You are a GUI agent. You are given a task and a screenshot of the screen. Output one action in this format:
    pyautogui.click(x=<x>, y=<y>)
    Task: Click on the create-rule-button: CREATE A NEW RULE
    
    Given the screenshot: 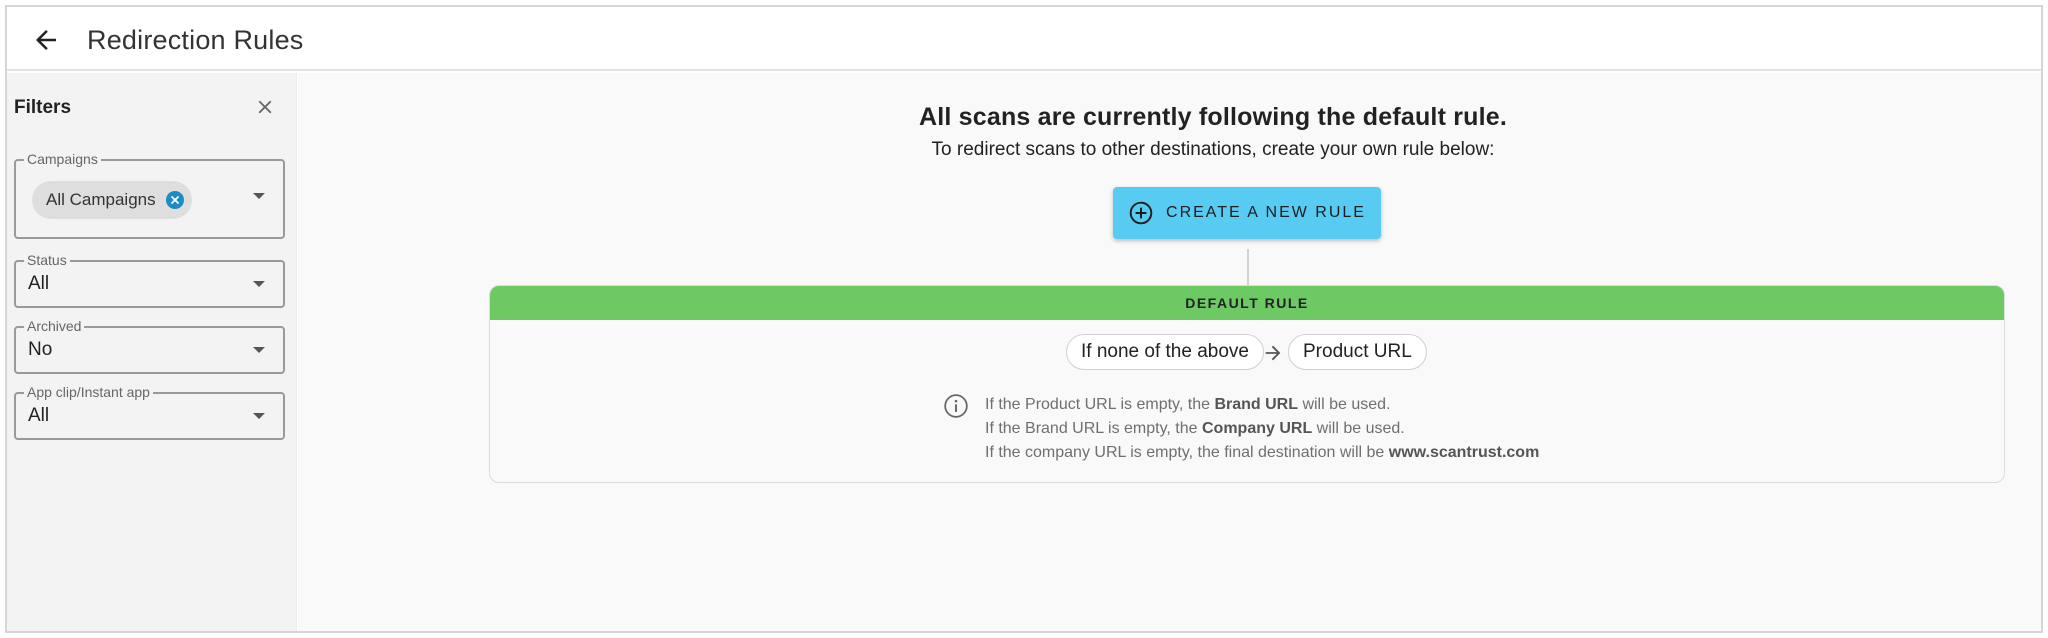 What is the action you would take?
    pyautogui.click(x=1247, y=213)
    